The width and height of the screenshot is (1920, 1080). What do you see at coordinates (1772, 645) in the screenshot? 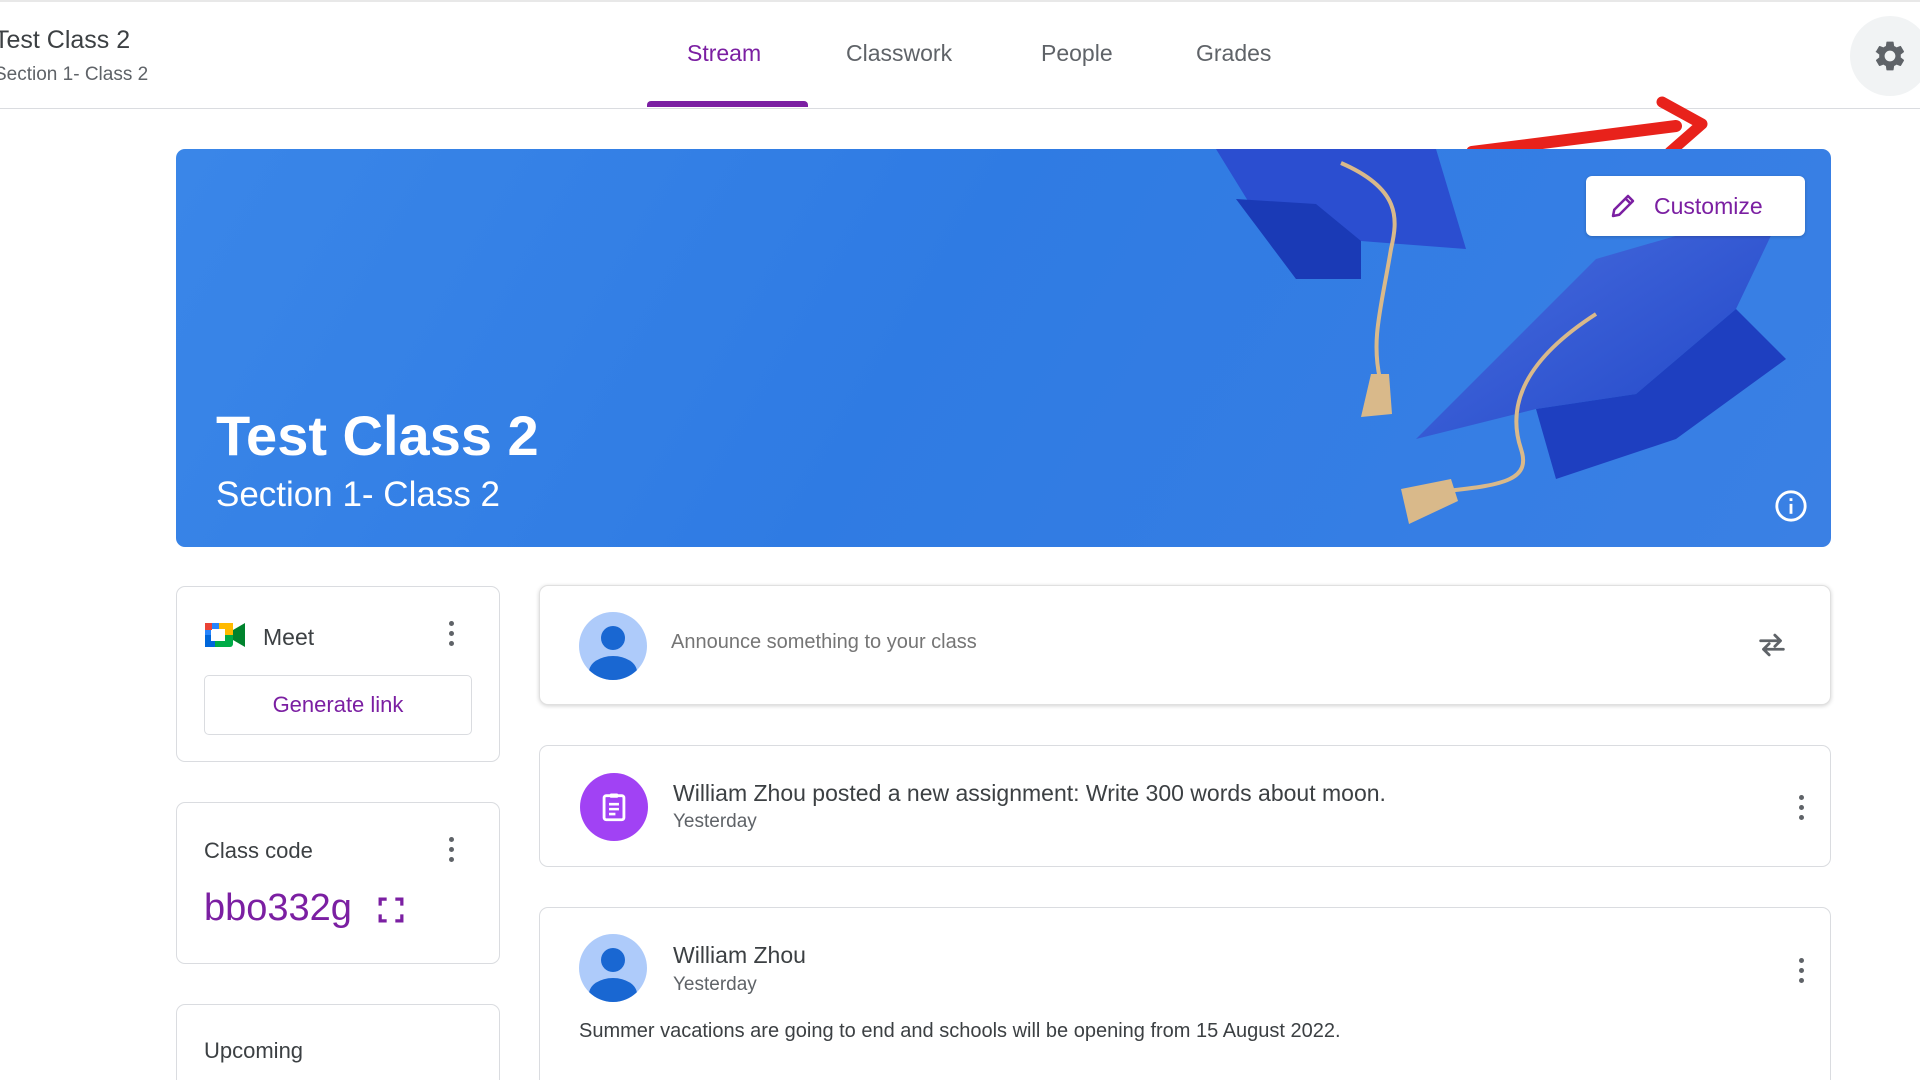
I see `repost-icon` at bounding box center [1772, 645].